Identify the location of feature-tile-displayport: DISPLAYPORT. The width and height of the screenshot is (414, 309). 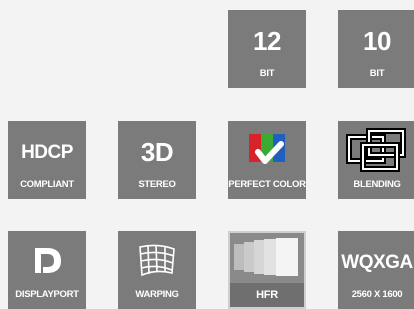
(47, 270).